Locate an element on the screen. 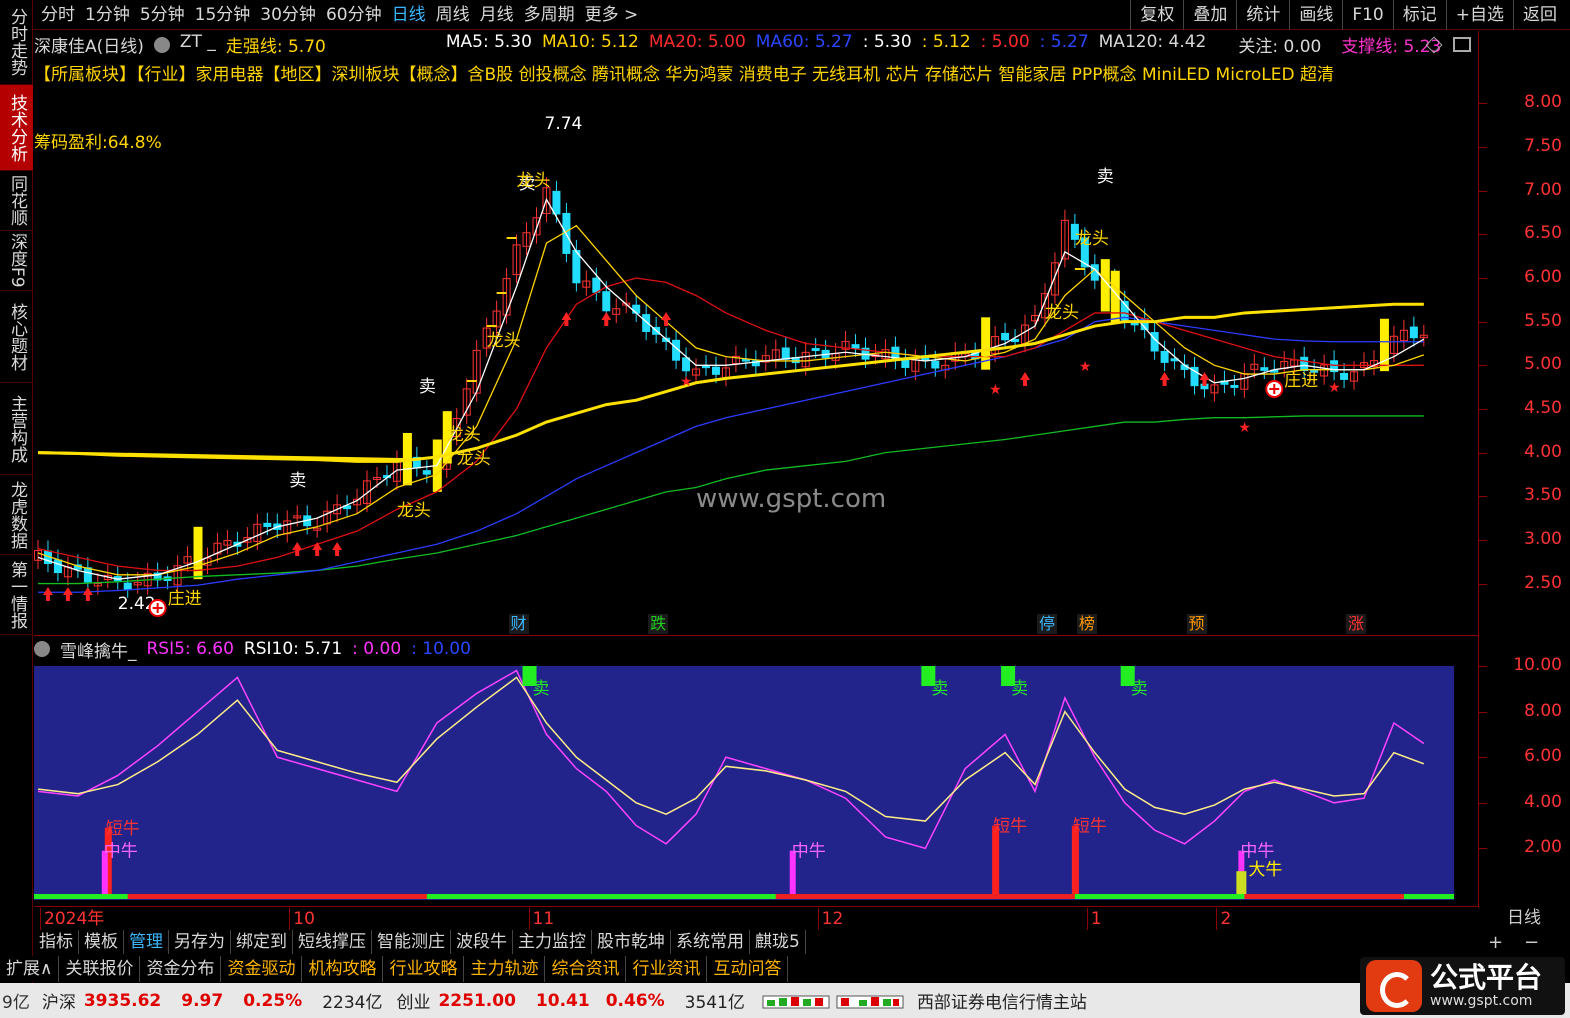  server-name: 西部证券电信行情主站 is located at coordinates (1002, 1000).